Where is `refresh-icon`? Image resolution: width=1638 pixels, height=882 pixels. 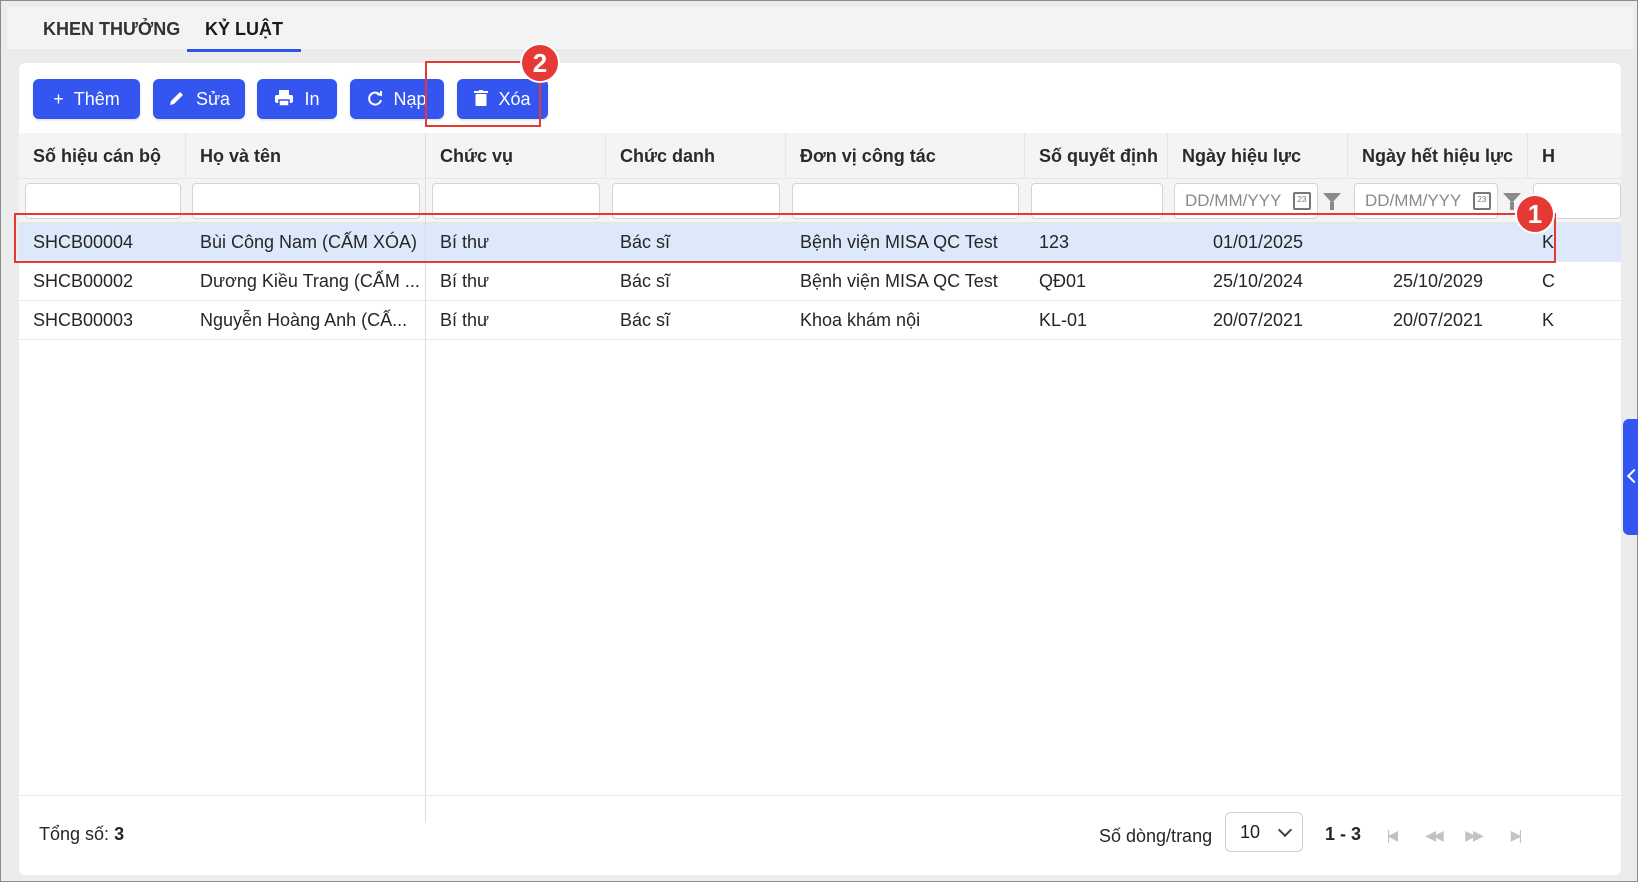 refresh-icon is located at coordinates (375, 99).